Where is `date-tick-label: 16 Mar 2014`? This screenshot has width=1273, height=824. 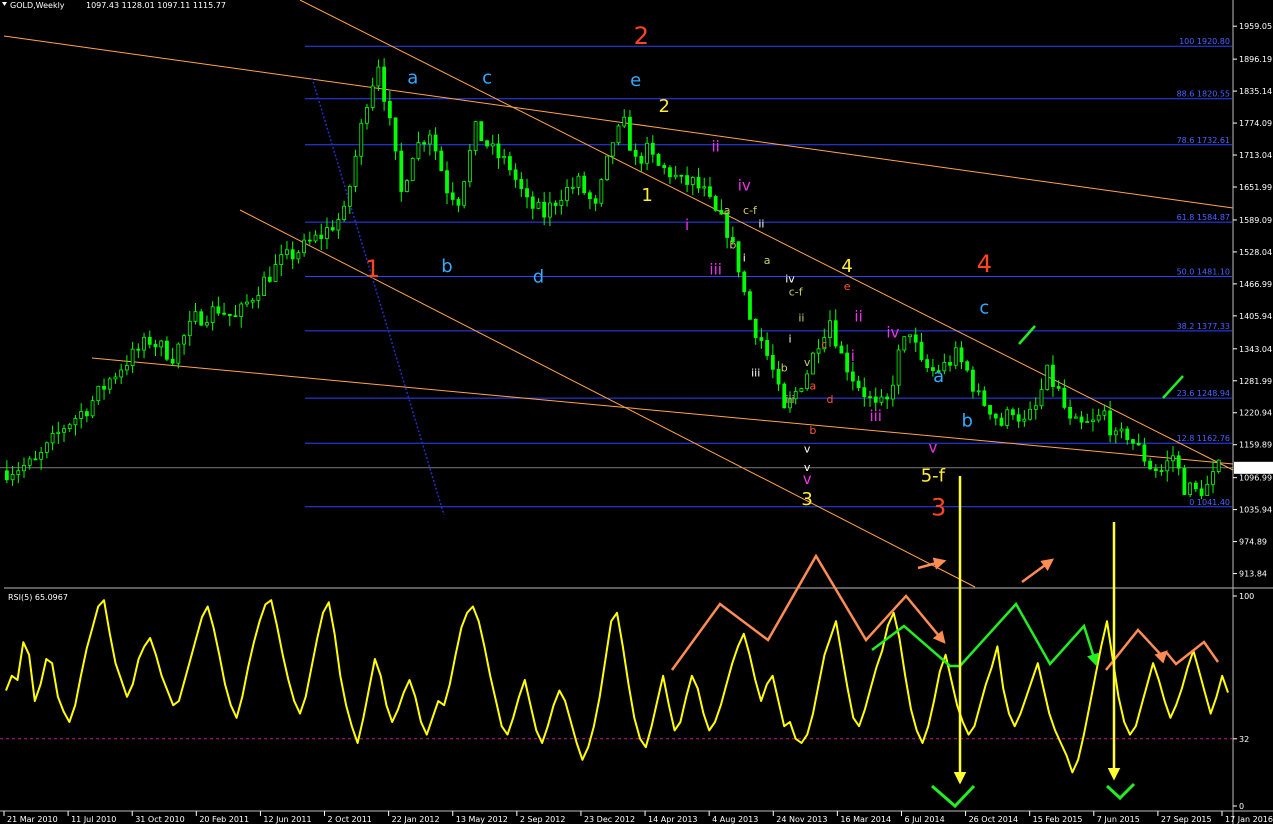
date-tick-label: 16 Mar 2014 is located at coordinates (865, 819).